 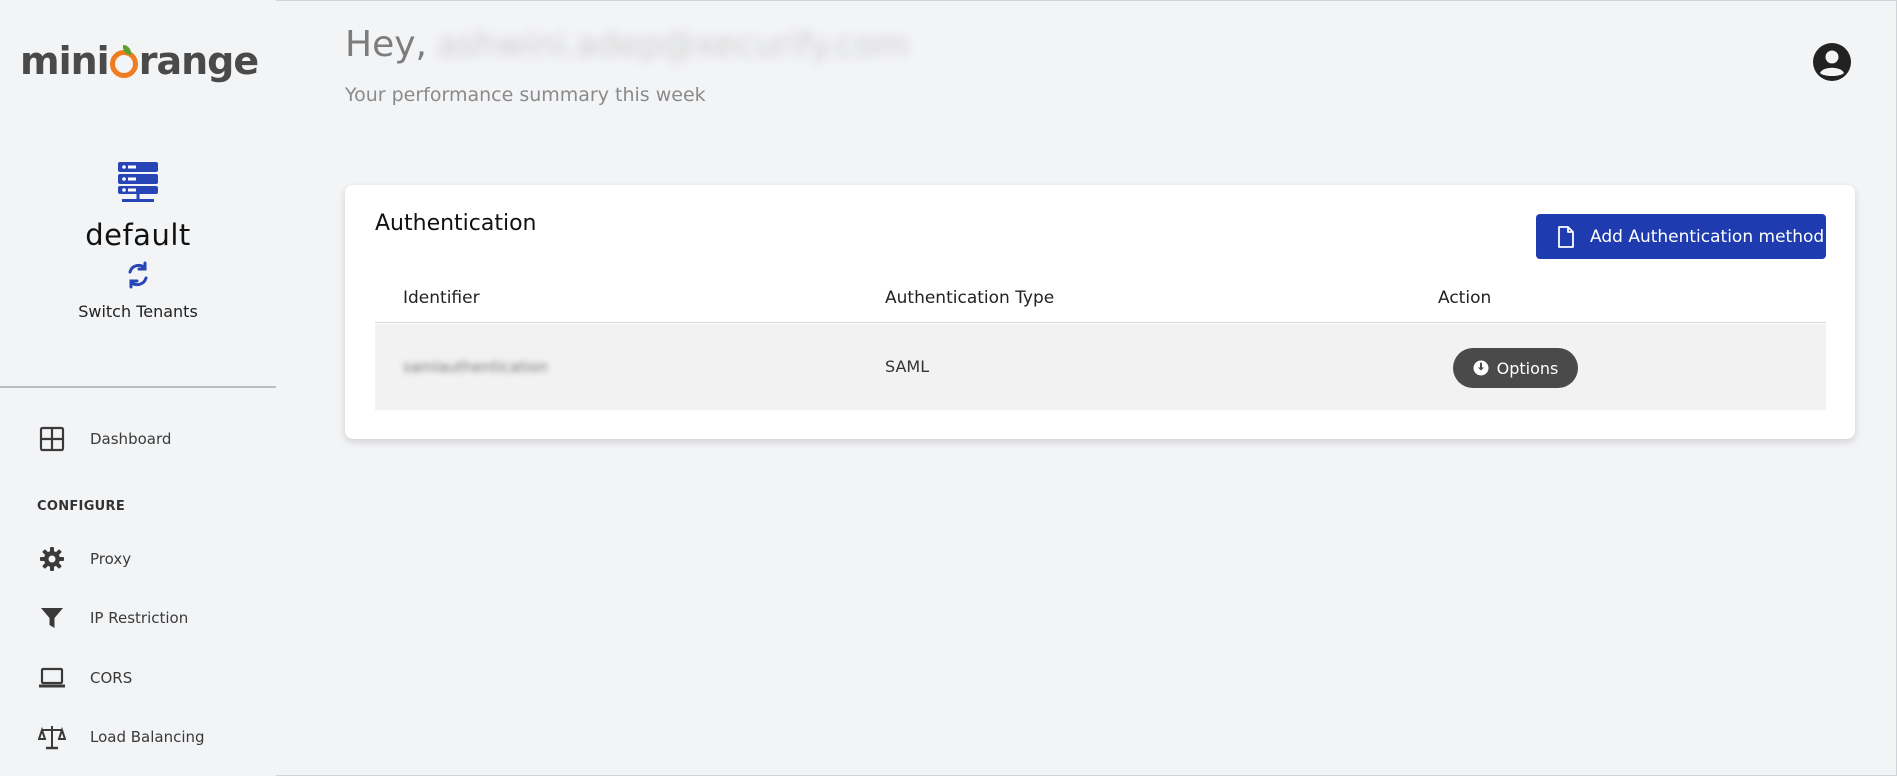 What do you see at coordinates (198, 61) in the screenshot?
I see `logo-text-end: range` at bounding box center [198, 61].